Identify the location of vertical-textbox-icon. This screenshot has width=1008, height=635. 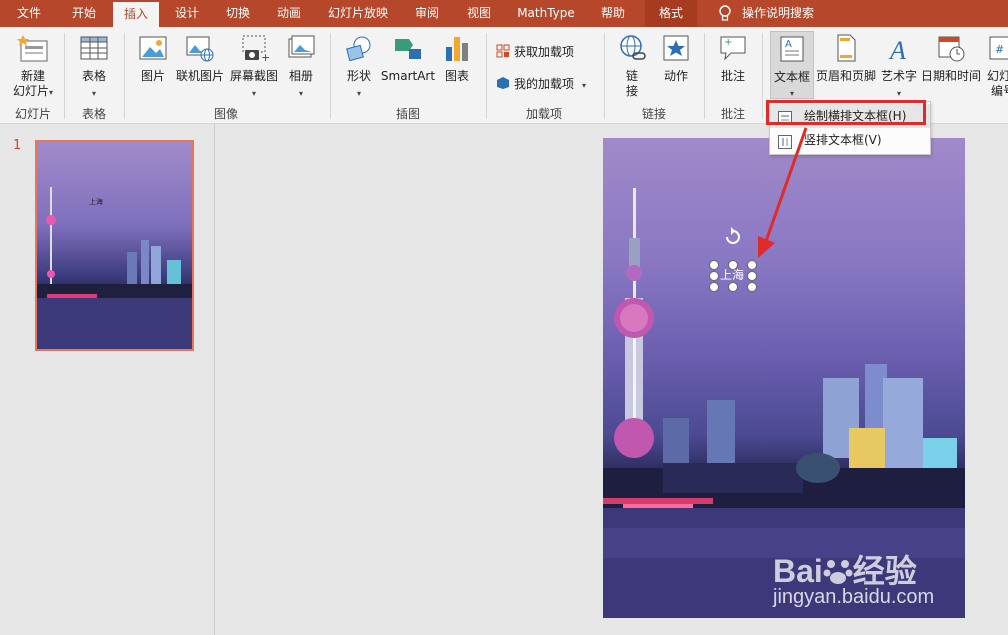
(785, 141).